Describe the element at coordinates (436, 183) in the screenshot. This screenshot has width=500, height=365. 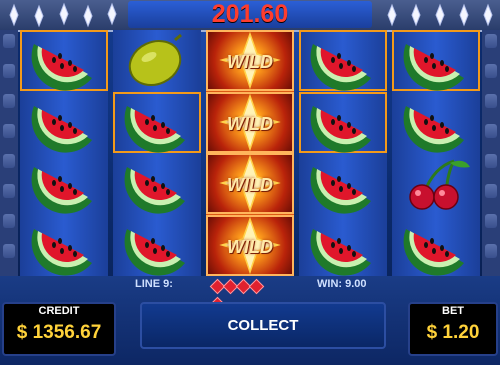
I see `cherries-symbol` at that location.